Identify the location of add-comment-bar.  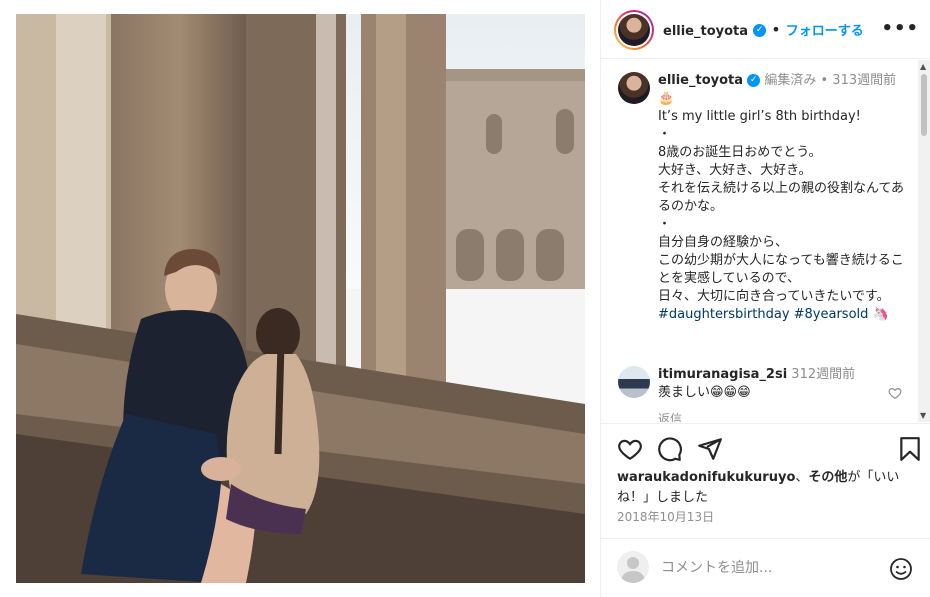
(765, 567).